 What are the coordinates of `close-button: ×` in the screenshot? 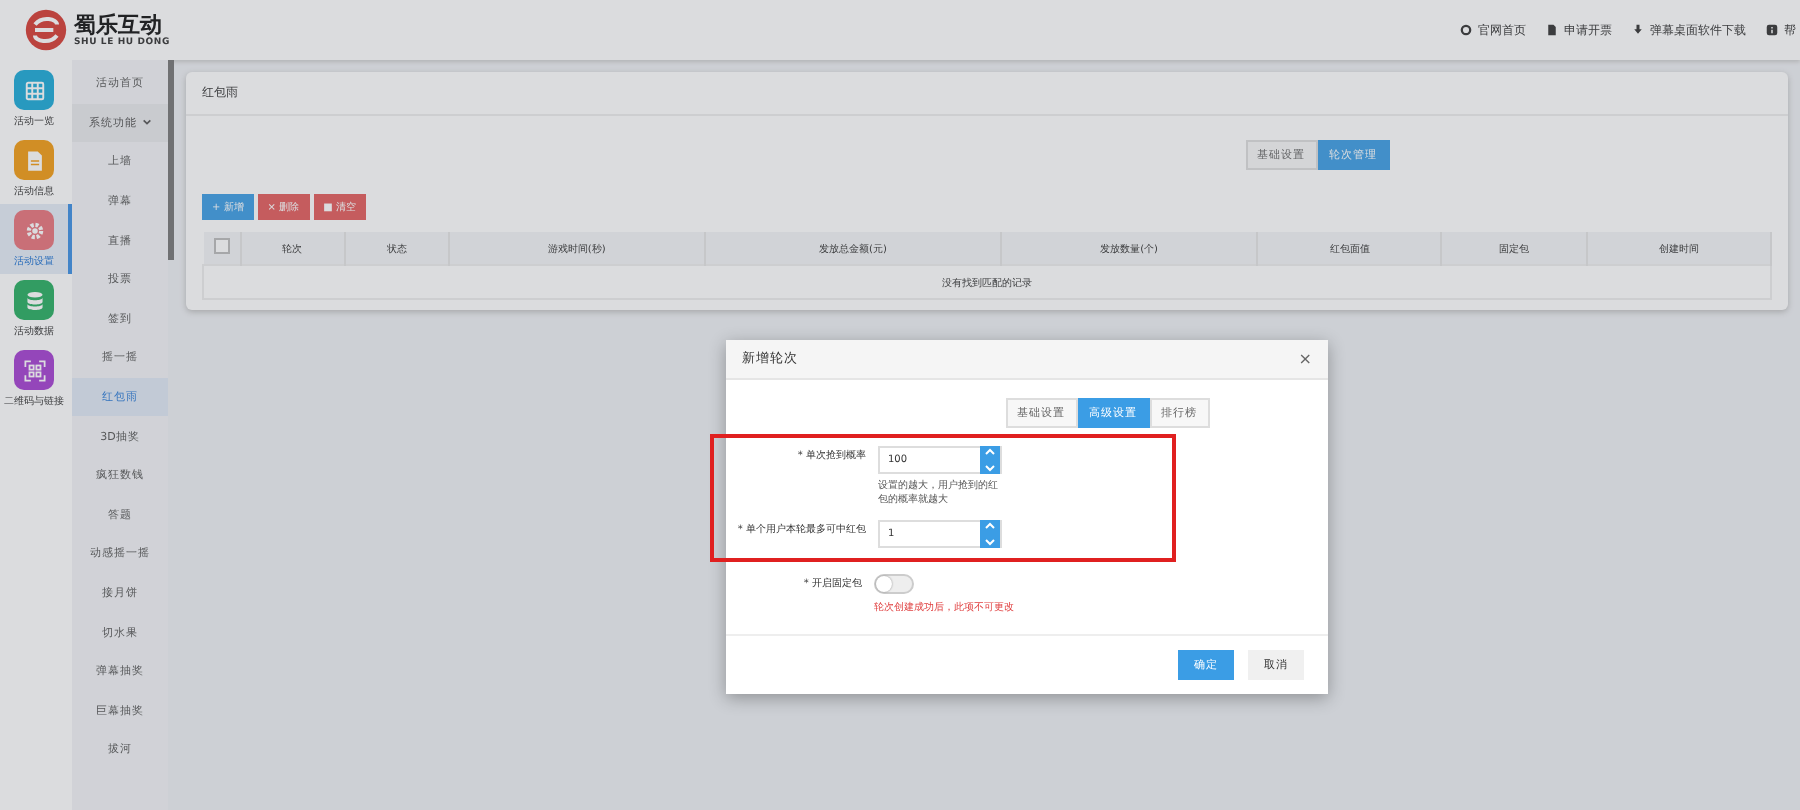 It's located at (1305, 359).